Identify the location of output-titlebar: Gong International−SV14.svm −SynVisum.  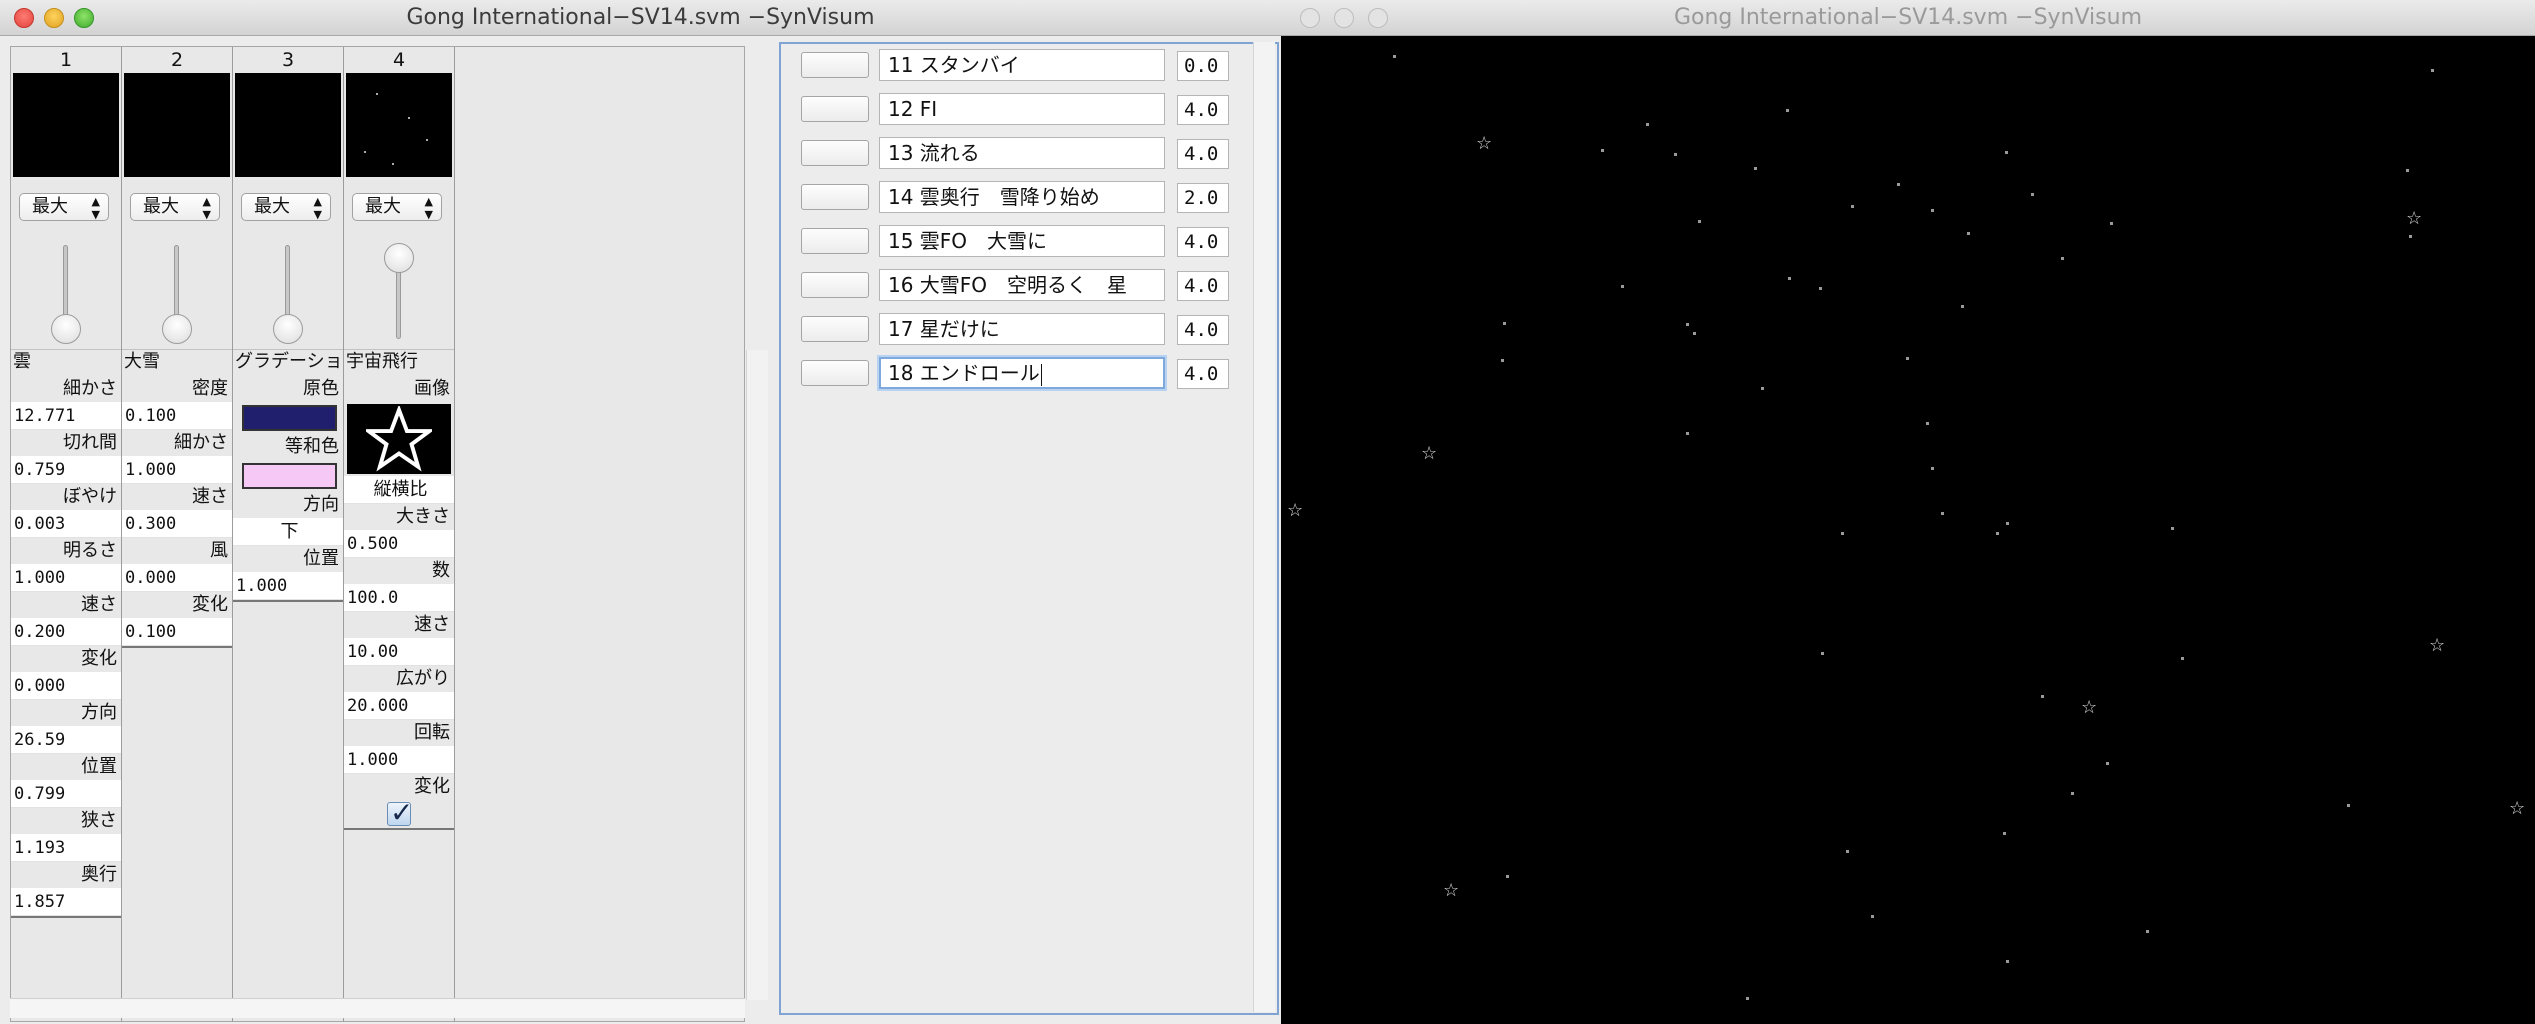
(1908, 18).